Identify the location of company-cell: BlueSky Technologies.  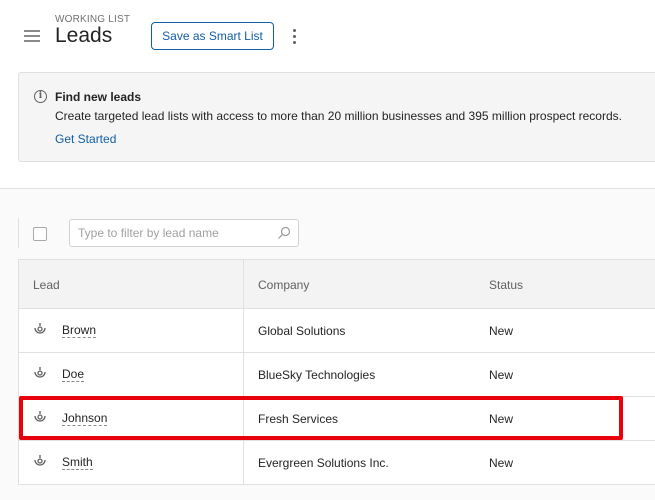
(317, 375).